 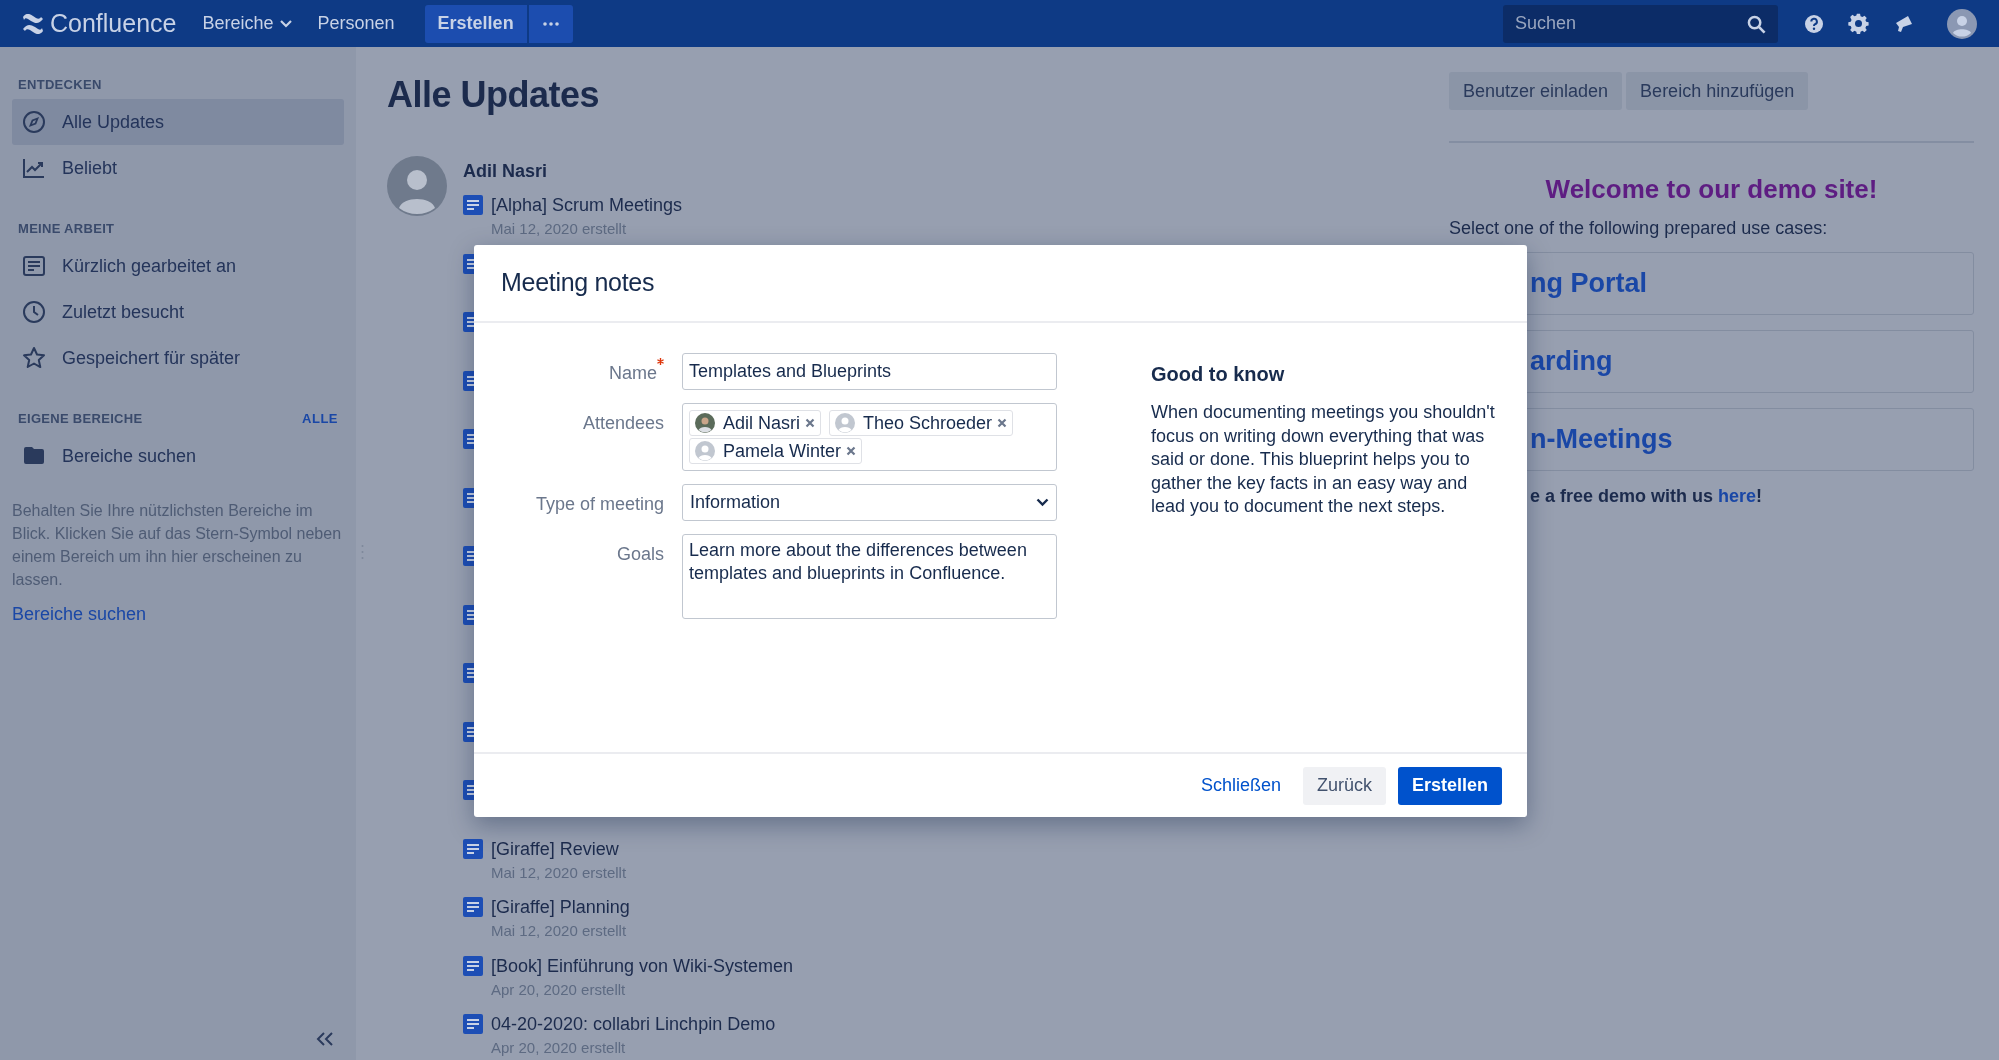 What do you see at coordinates (578, 283) in the screenshot?
I see `dialog-title: Meeting notes` at bounding box center [578, 283].